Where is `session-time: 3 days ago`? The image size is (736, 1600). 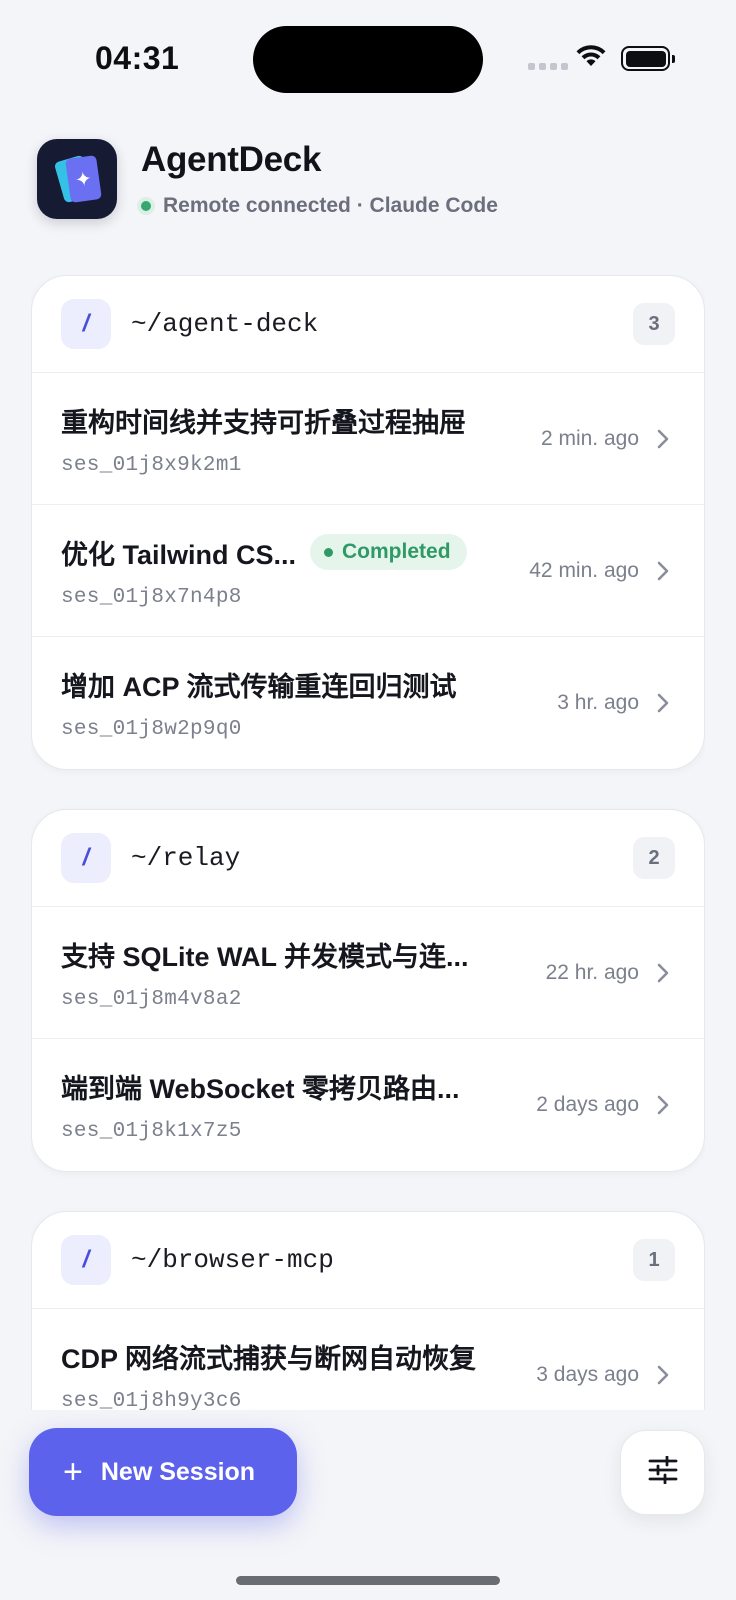 session-time: 3 days ago is located at coordinates (587, 1374).